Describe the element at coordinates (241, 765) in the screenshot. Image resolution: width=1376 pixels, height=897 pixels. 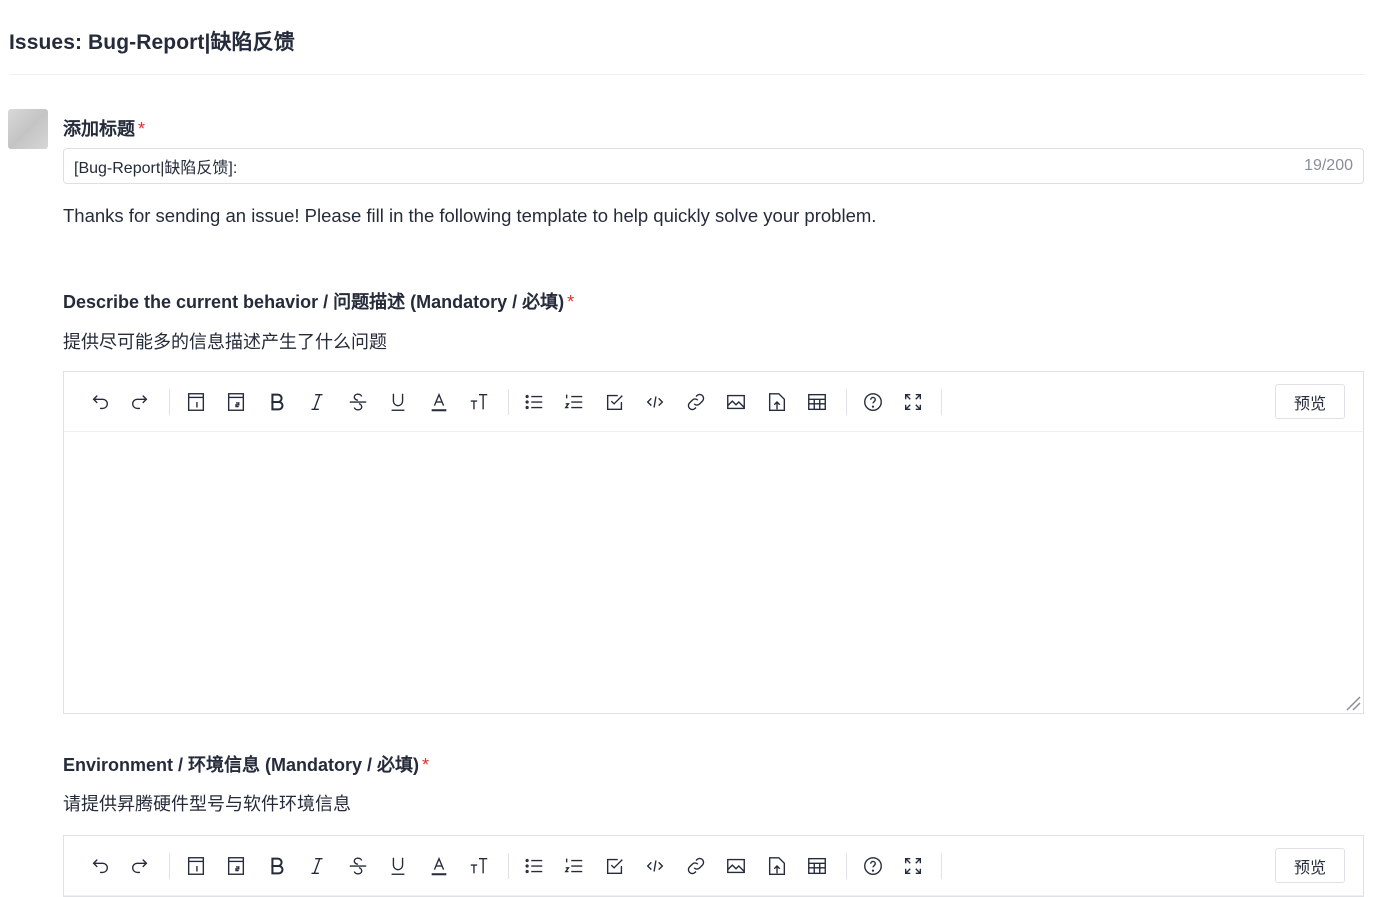
I see `section-label-text: Environment / 环境信息 (Mandatory / 必填)` at that location.